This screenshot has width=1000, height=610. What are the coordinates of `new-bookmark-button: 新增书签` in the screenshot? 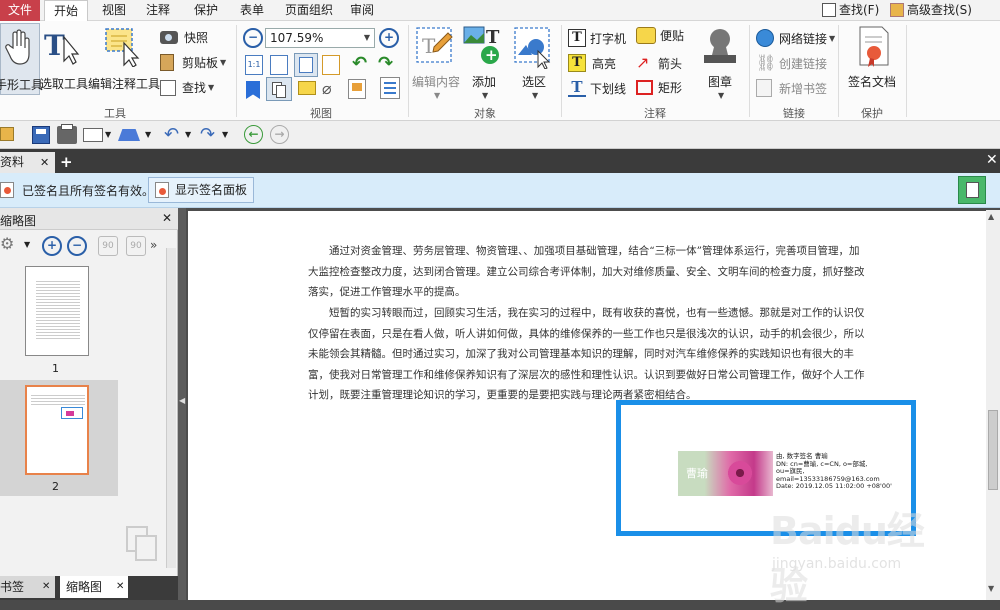 It's located at (791, 88).